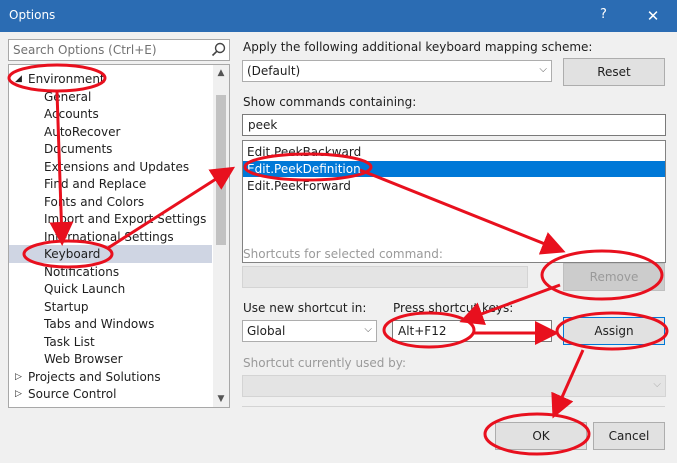 Image resolution: width=677 pixels, height=463 pixels. What do you see at coordinates (221, 170) in the screenshot?
I see `scroll-thumb` at bounding box center [221, 170].